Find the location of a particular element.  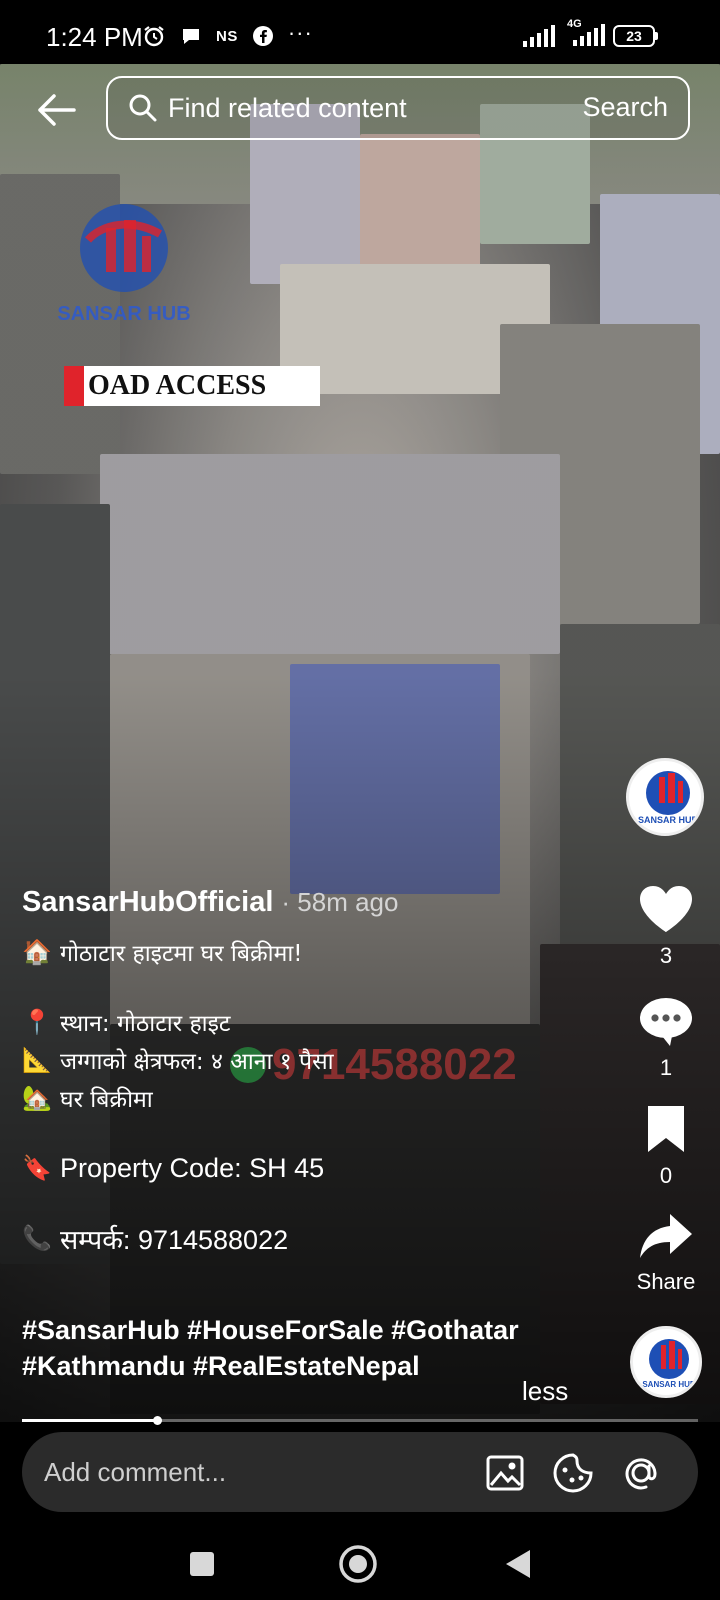

author-name: SansarHubOfficial is located at coordinates (147, 902).